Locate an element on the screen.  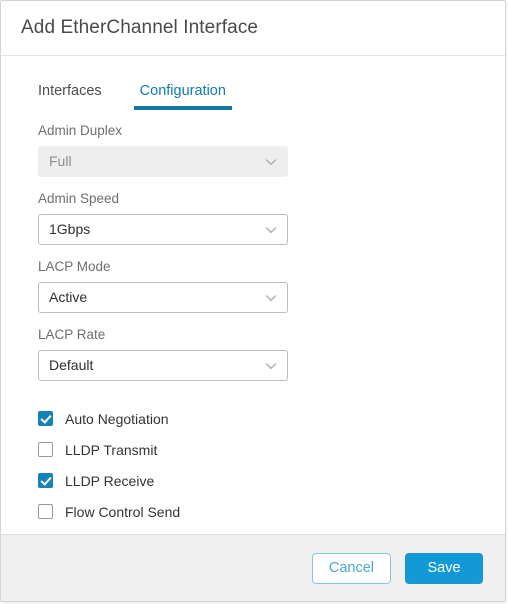
admin-speed-value: 1Gbps is located at coordinates (70, 229).